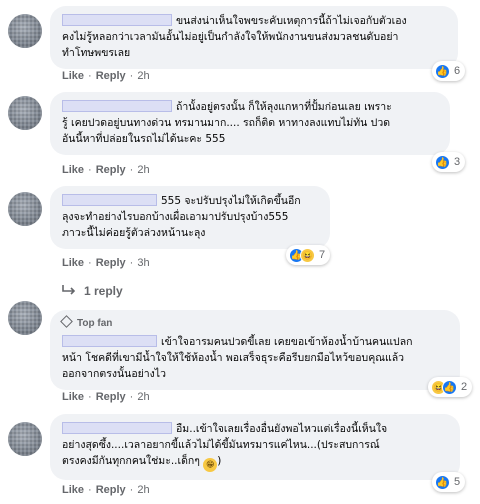 Image resolution: width=480 pixels, height=504 pixels. Describe the element at coordinates (254, 323) in the screenshot. I see `top-fan-badge: Top fan` at that location.